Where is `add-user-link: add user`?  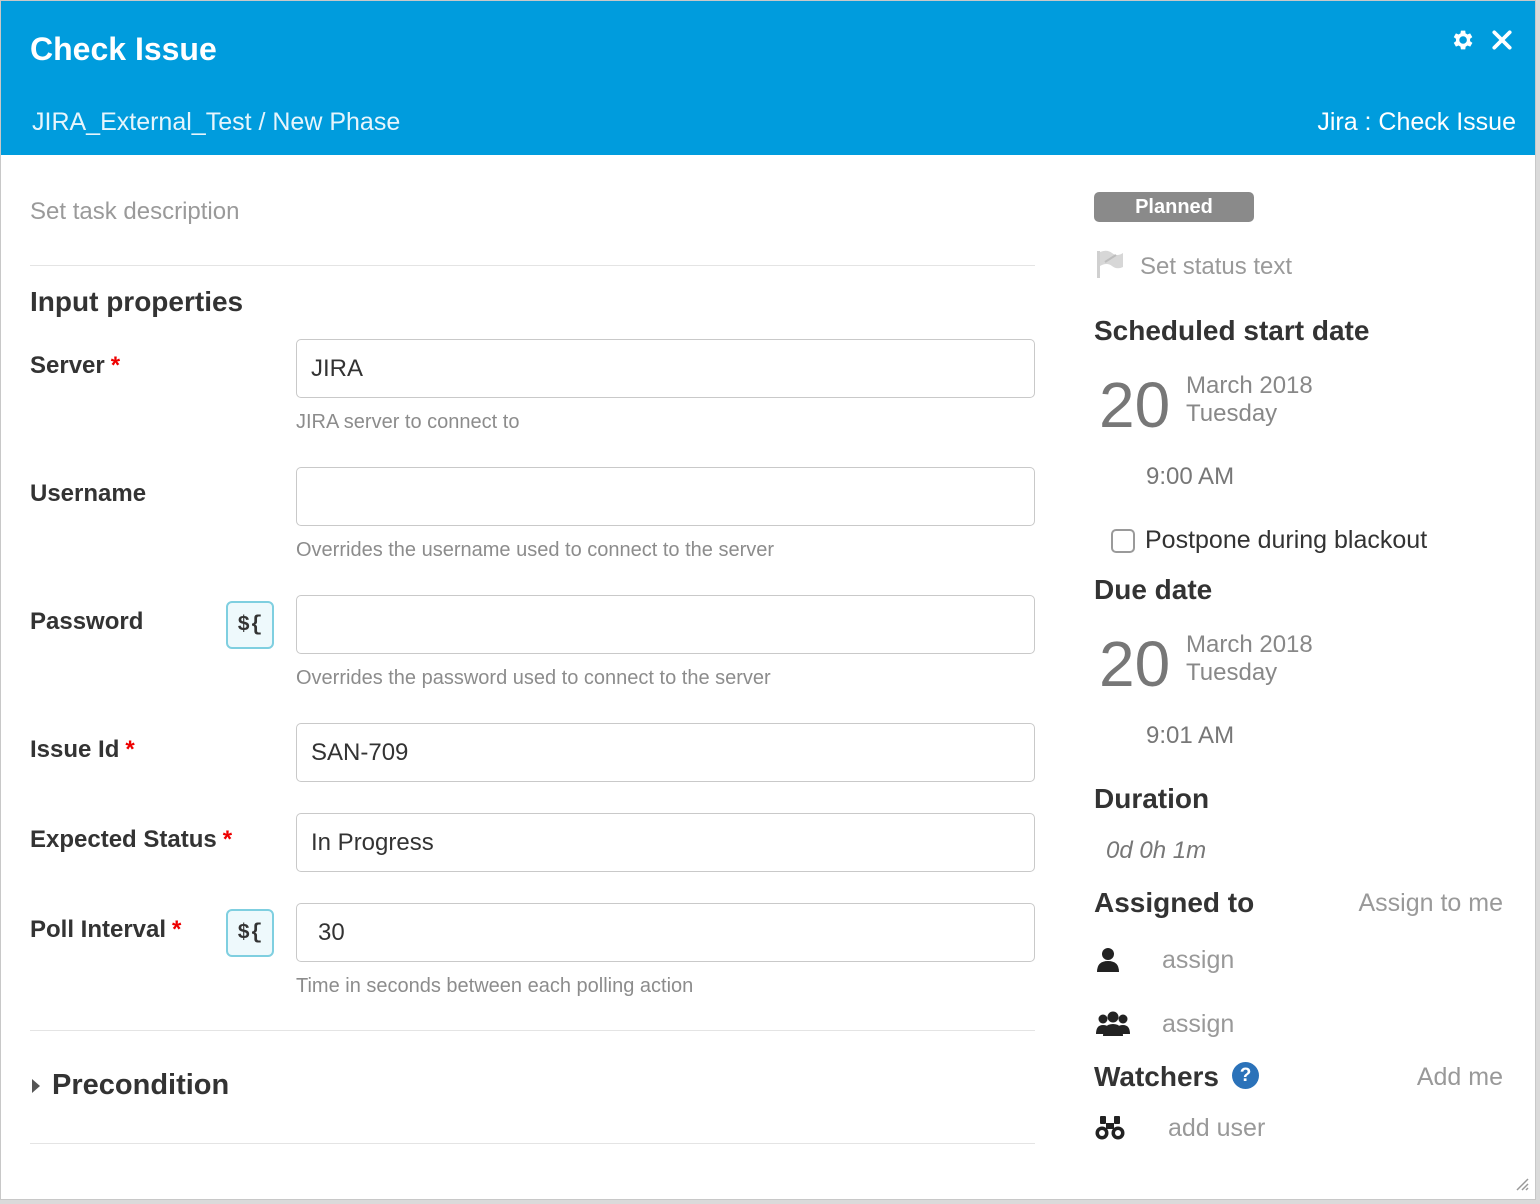 add-user-link: add user is located at coordinates (1216, 1128).